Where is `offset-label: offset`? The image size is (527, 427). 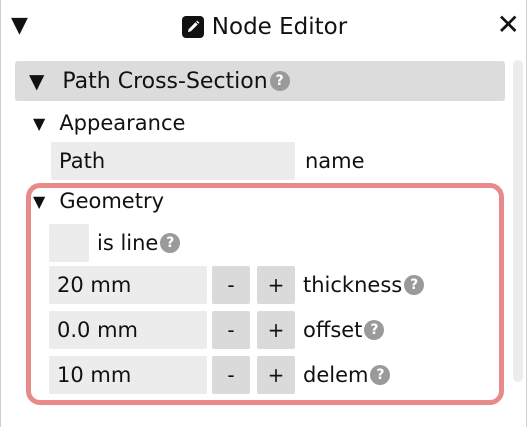
offset-label: offset is located at coordinates (333, 330).